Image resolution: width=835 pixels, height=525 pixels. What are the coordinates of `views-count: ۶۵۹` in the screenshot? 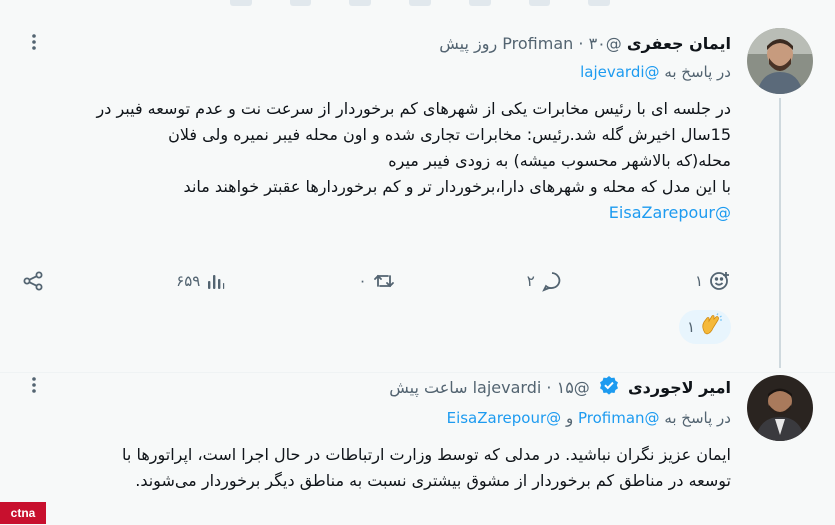 It's located at (188, 281).